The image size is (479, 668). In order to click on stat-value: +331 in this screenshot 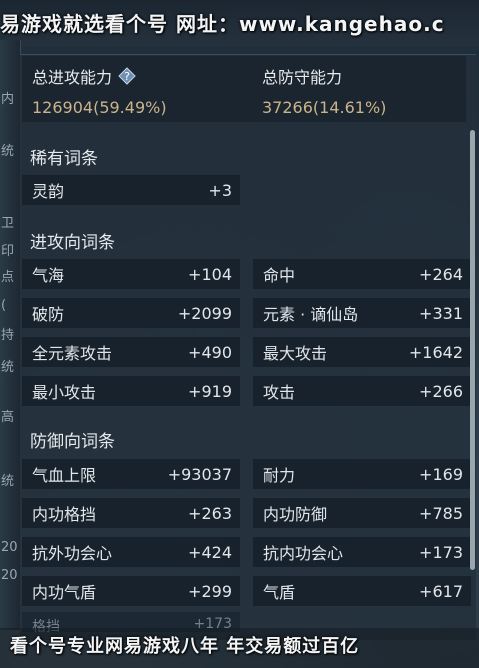, I will do `click(441, 313)`.